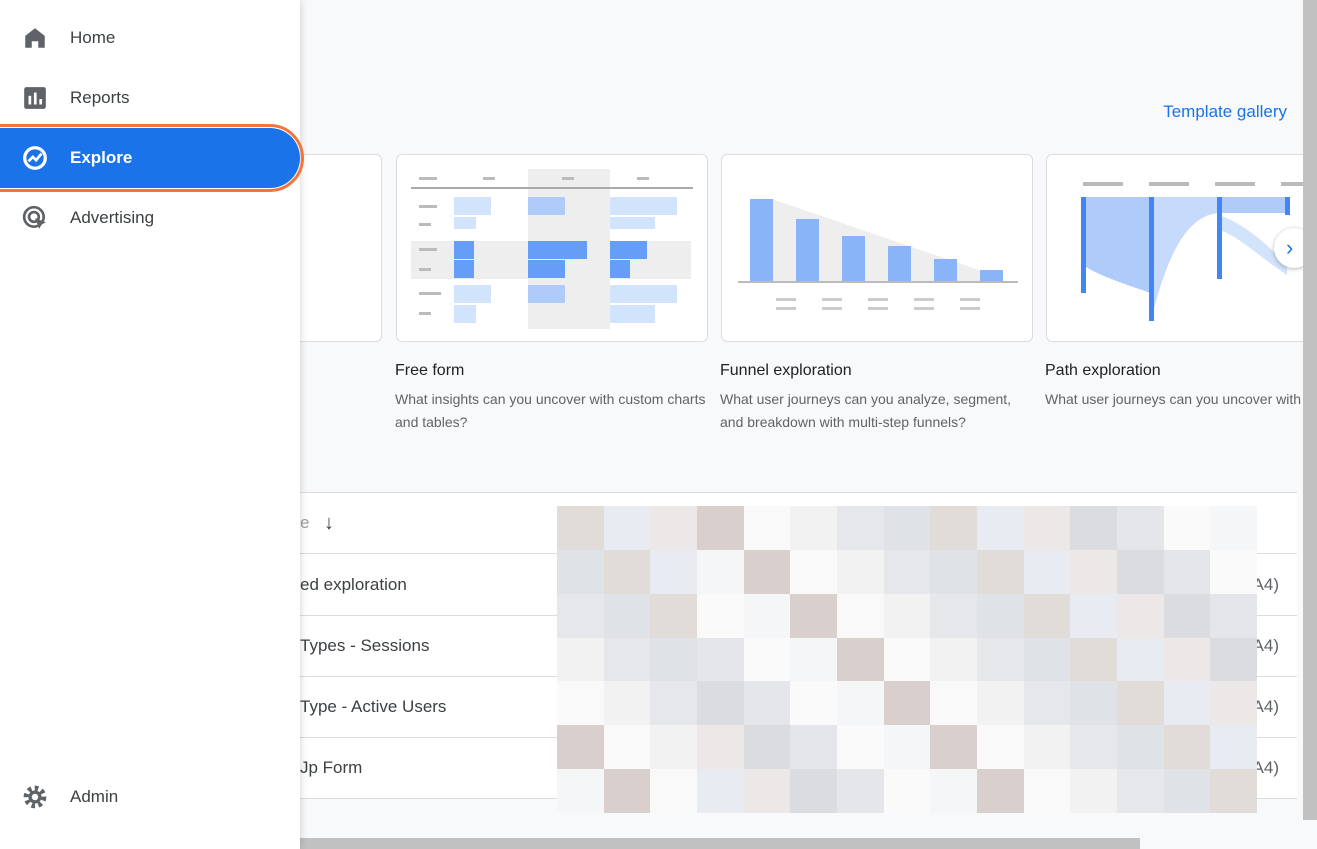 Image resolution: width=1317 pixels, height=849 pixels. What do you see at coordinates (150, 38) in the screenshot?
I see `sidebar-item-home: Home` at bounding box center [150, 38].